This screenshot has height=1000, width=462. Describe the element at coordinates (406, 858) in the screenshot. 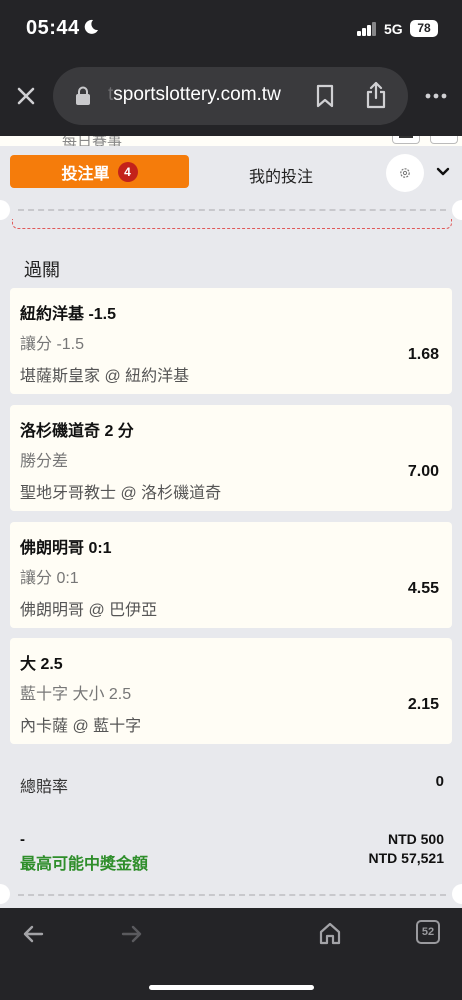

I see `max-win-value: NTD 57,521` at that location.